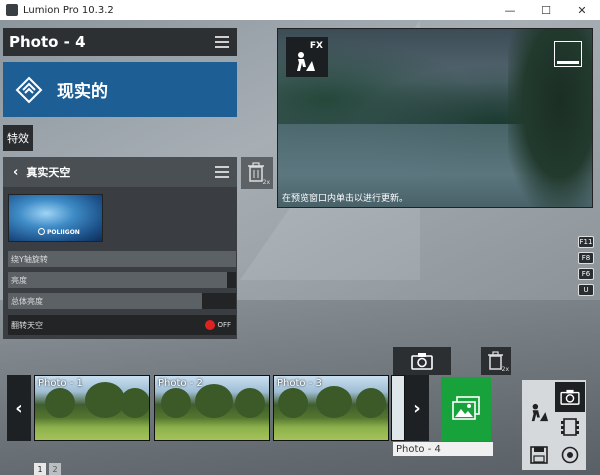  Describe the element at coordinates (15, 172) in the screenshot. I see `back-chevron-icon: ‹` at that location.